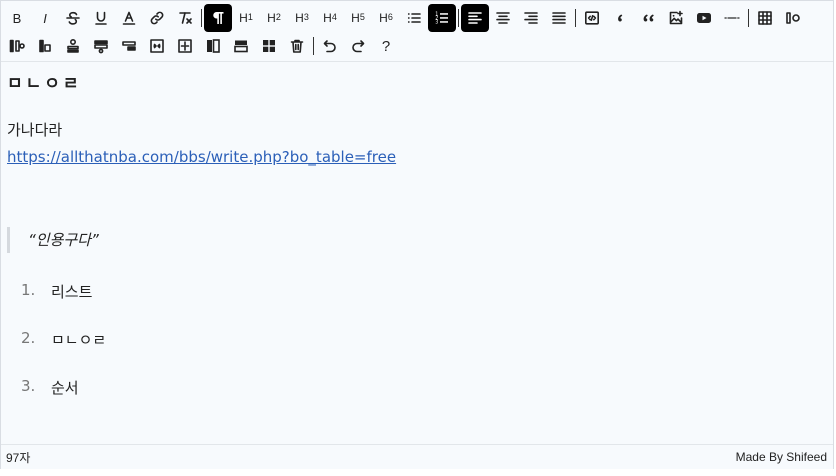 The width and height of the screenshot is (836, 476). I want to click on bold-icon: B, so click(17, 18).